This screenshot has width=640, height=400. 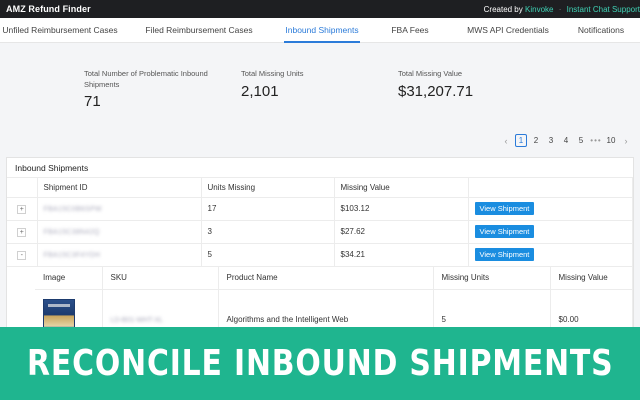 I want to click on app-title: AMZ Refund Finder, so click(x=48, y=9).